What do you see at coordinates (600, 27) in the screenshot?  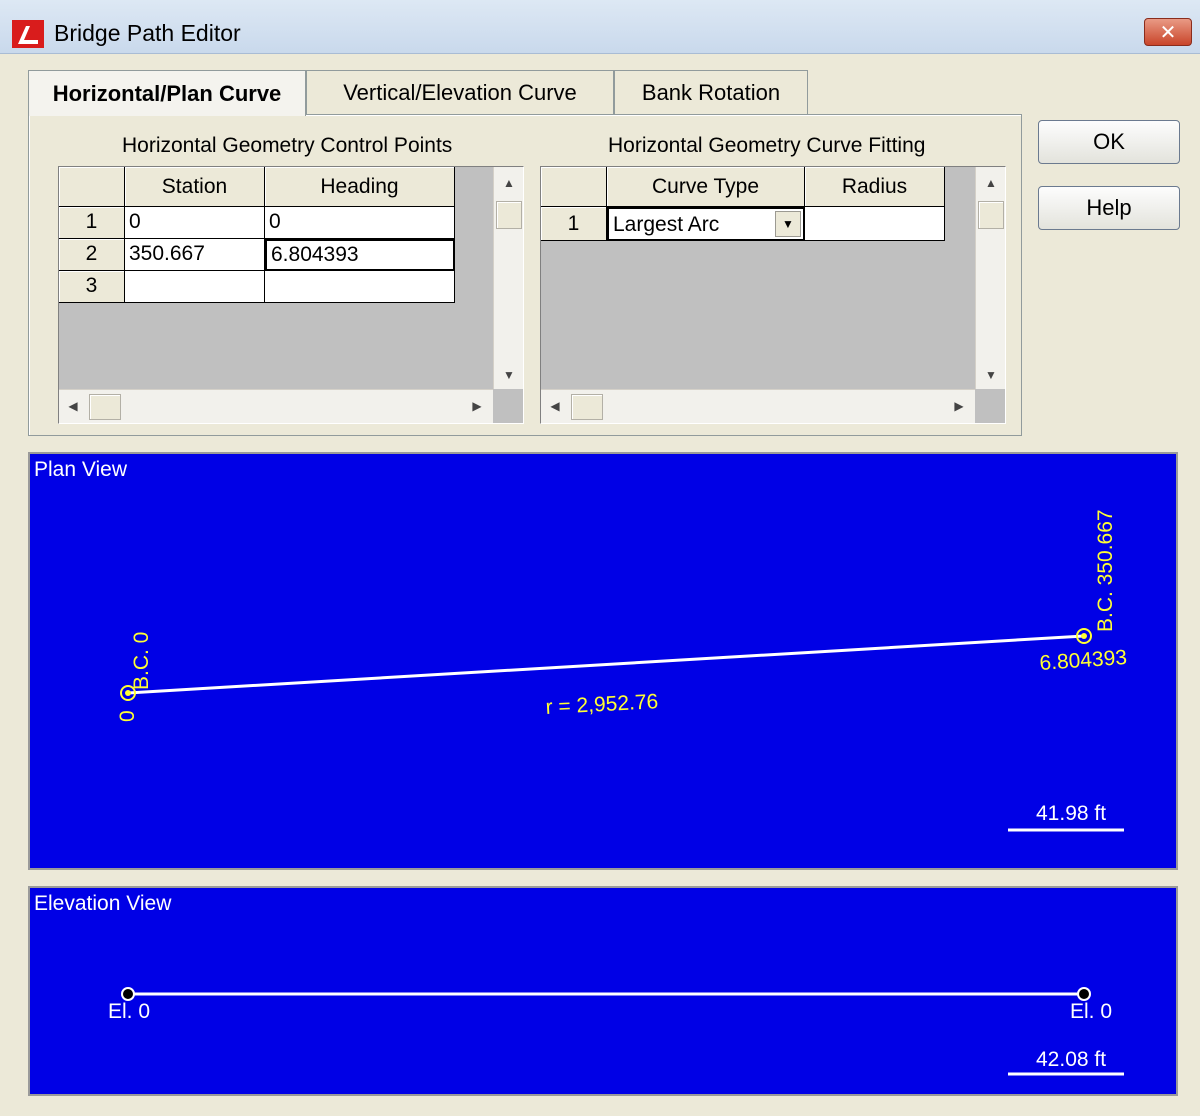 I see `title-bar: Bridge Path Editor ✕` at bounding box center [600, 27].